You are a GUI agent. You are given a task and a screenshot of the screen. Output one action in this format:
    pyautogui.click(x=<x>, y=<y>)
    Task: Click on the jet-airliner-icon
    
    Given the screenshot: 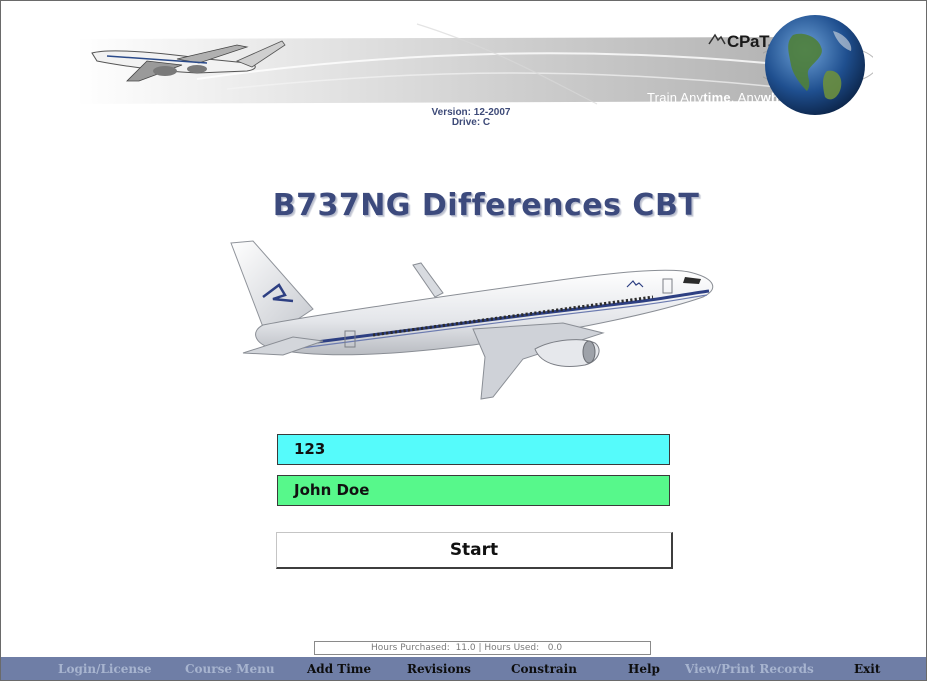 What is the action you would take?
    pyautogui.click(x=188, y=61)
    